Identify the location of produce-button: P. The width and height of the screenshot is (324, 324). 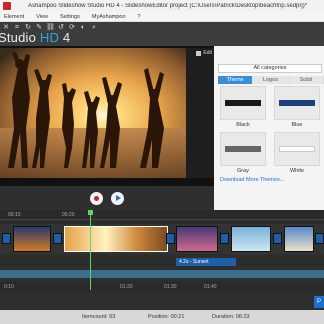
(319, 302).